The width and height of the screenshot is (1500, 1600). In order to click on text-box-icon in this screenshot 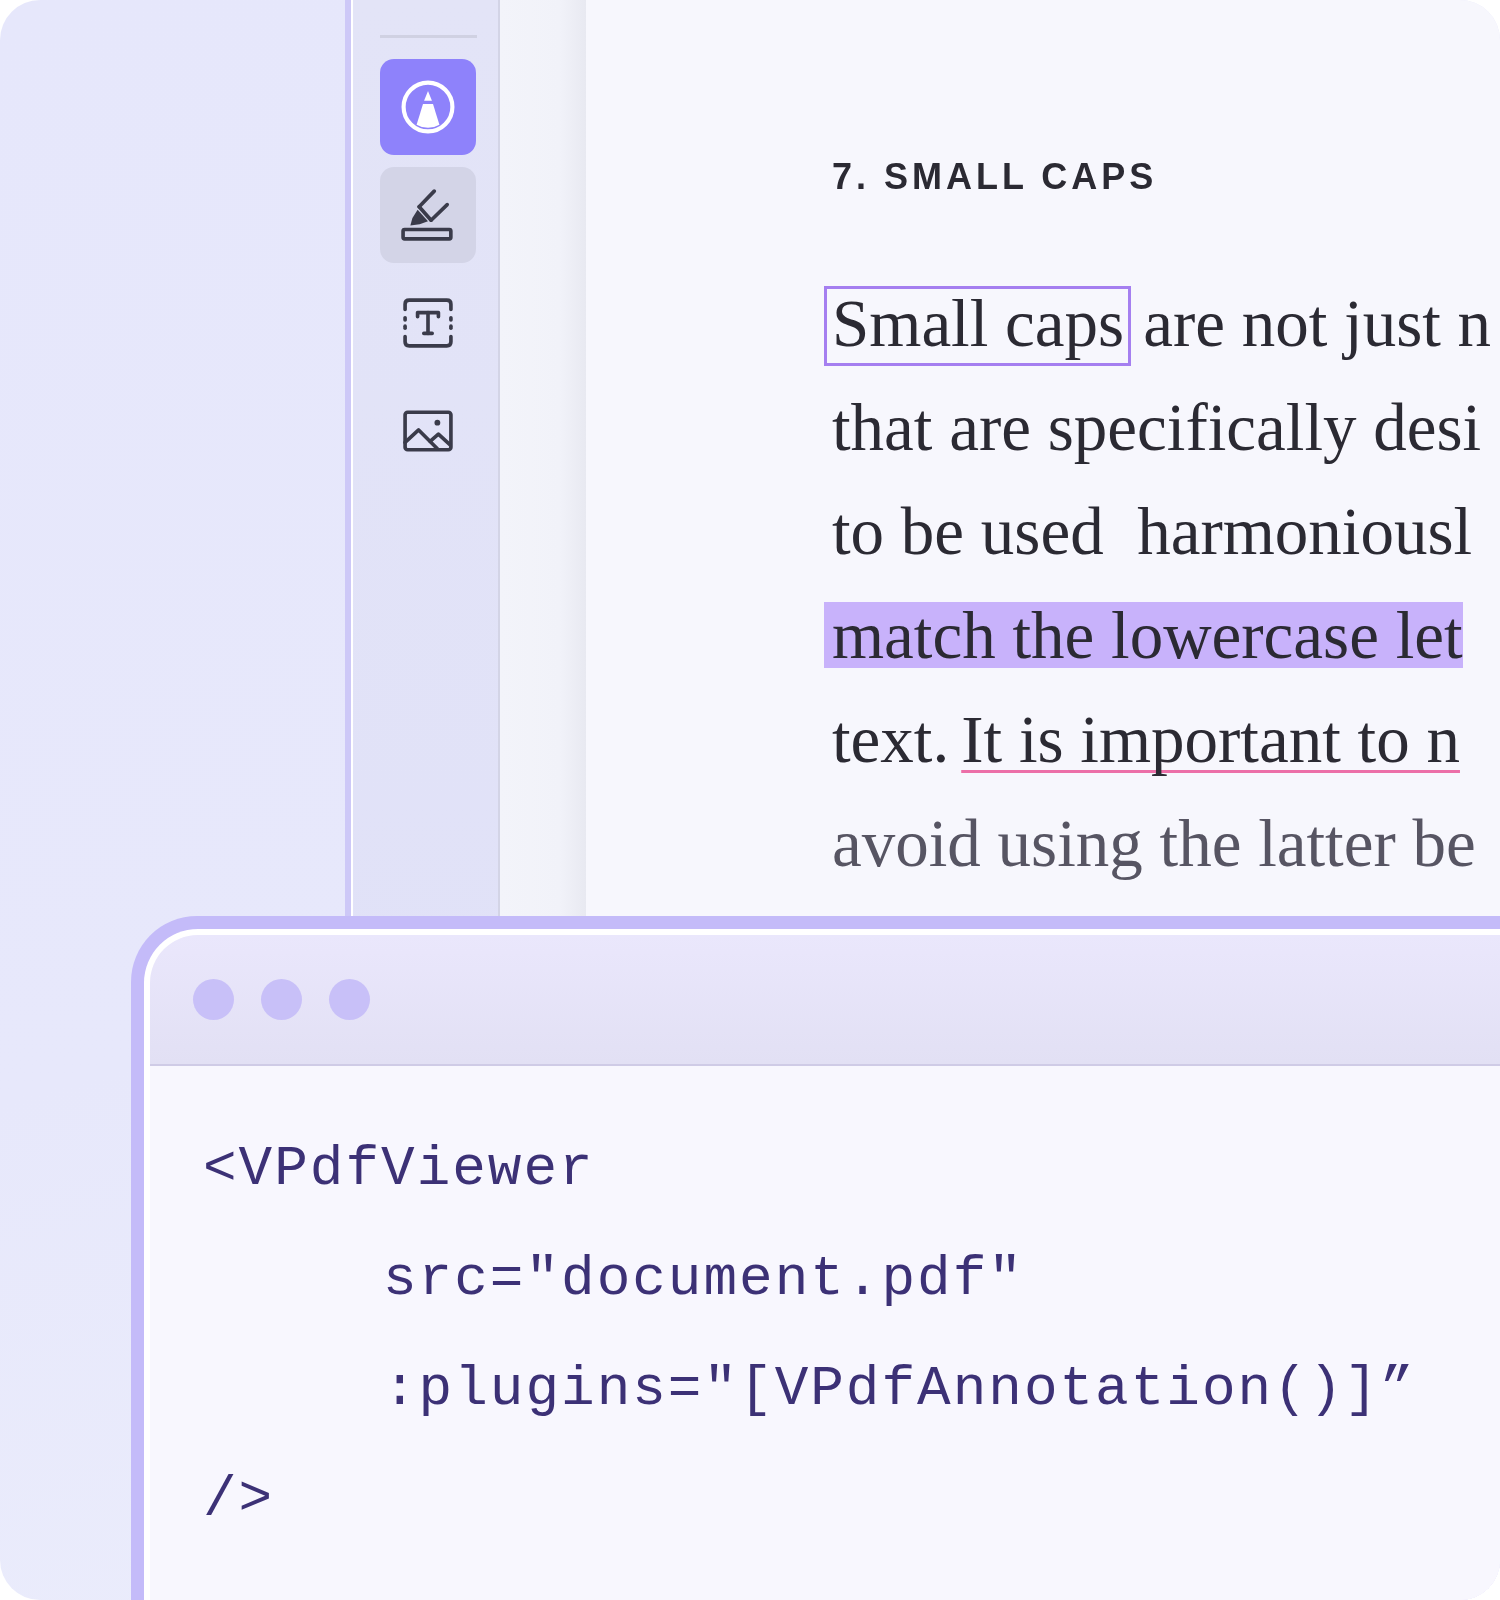, I will do `click(428, 323)`.